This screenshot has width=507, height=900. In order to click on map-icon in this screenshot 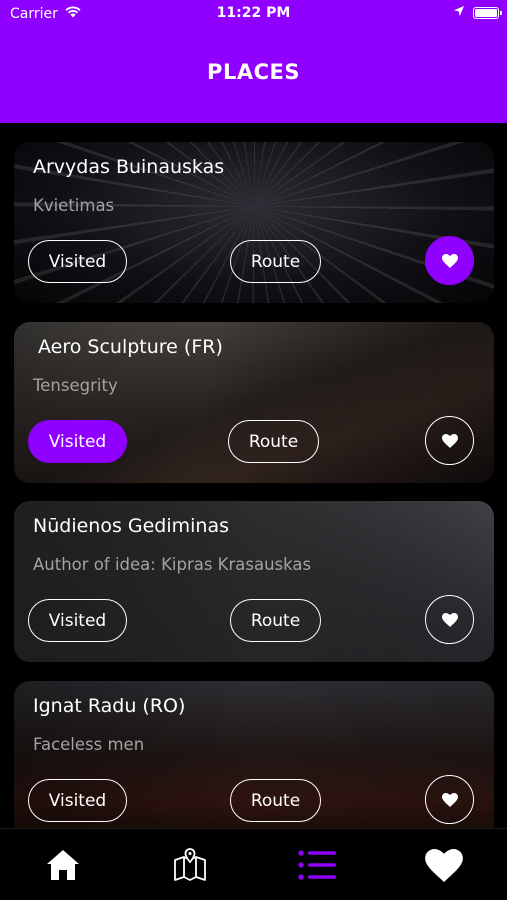, I will do `click(190, 864)`.